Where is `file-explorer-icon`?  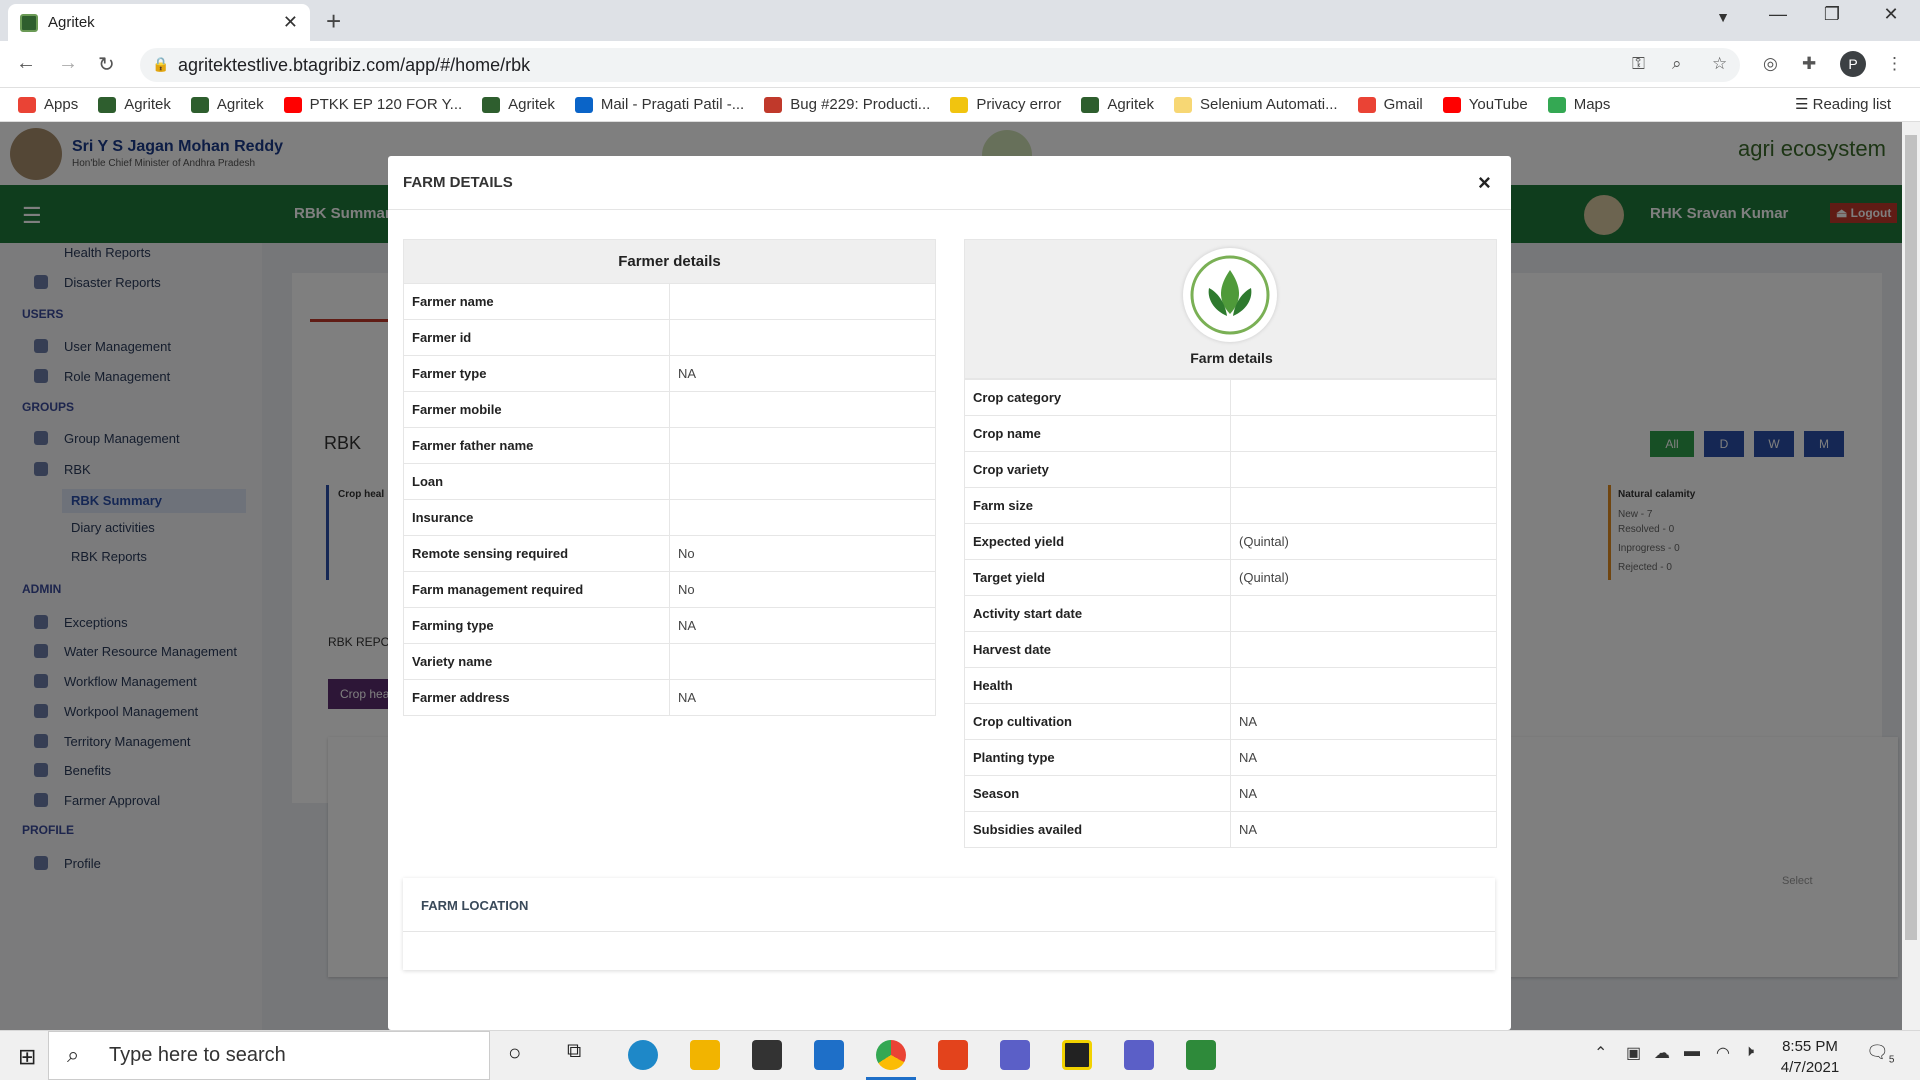 file-explorer-icon is located at coordinates (705, 1055).